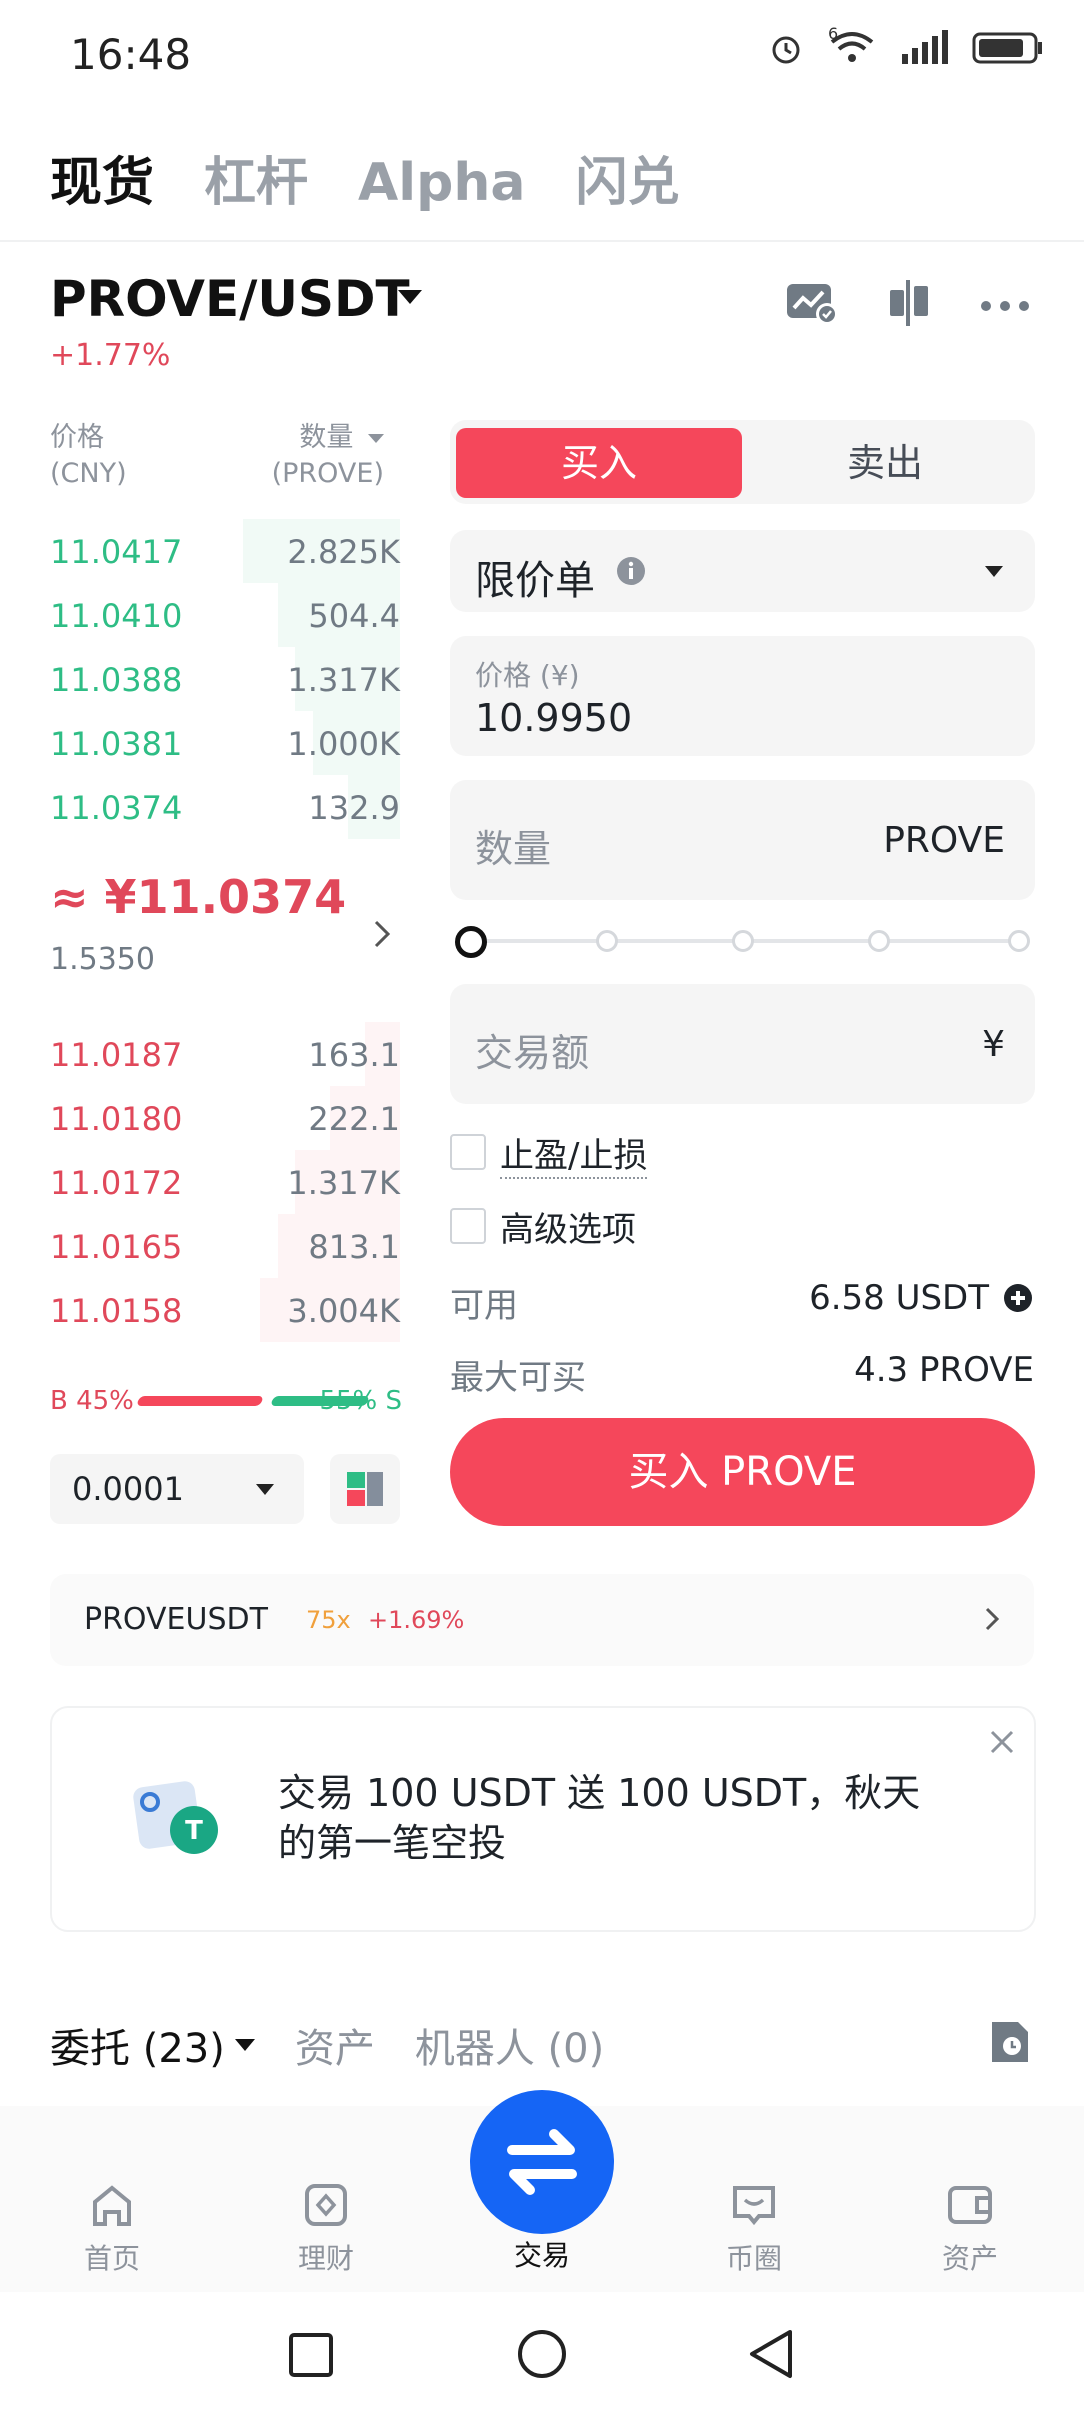 The image size is (1084, 2412). I want to click on futures-link: PROVEUSDT 75x +1.69%, so click(542, 1620).